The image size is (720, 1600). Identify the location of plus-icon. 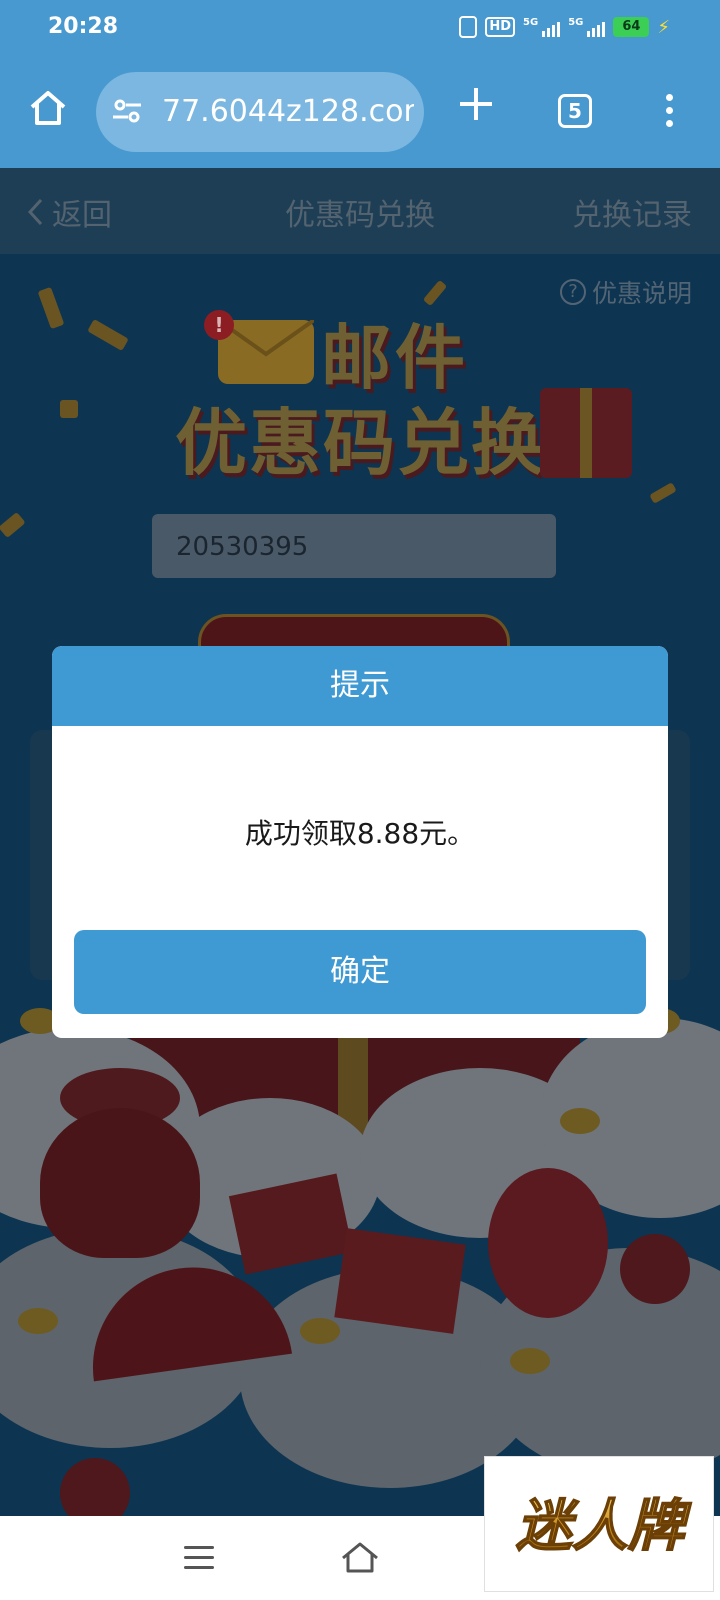
(476, 104).